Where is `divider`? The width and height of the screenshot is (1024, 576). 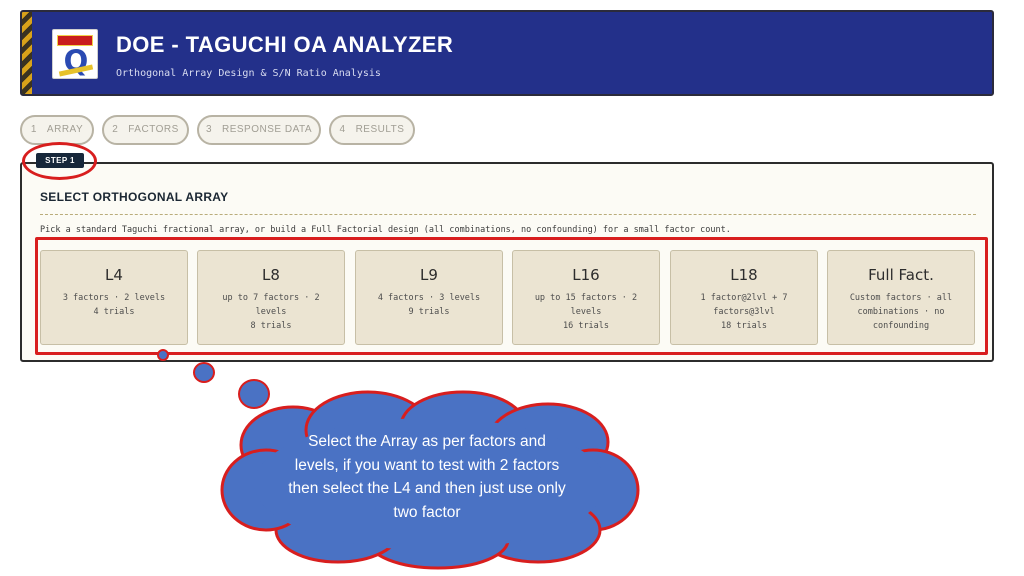 divider is located at coordinates (508, 214).